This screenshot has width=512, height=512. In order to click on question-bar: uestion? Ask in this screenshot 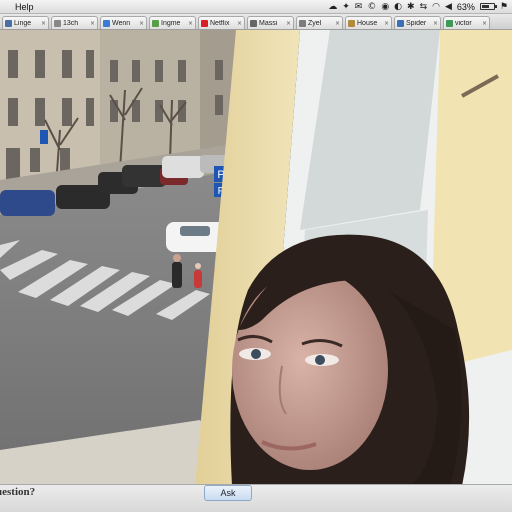, I will do `click(256, 498)`.